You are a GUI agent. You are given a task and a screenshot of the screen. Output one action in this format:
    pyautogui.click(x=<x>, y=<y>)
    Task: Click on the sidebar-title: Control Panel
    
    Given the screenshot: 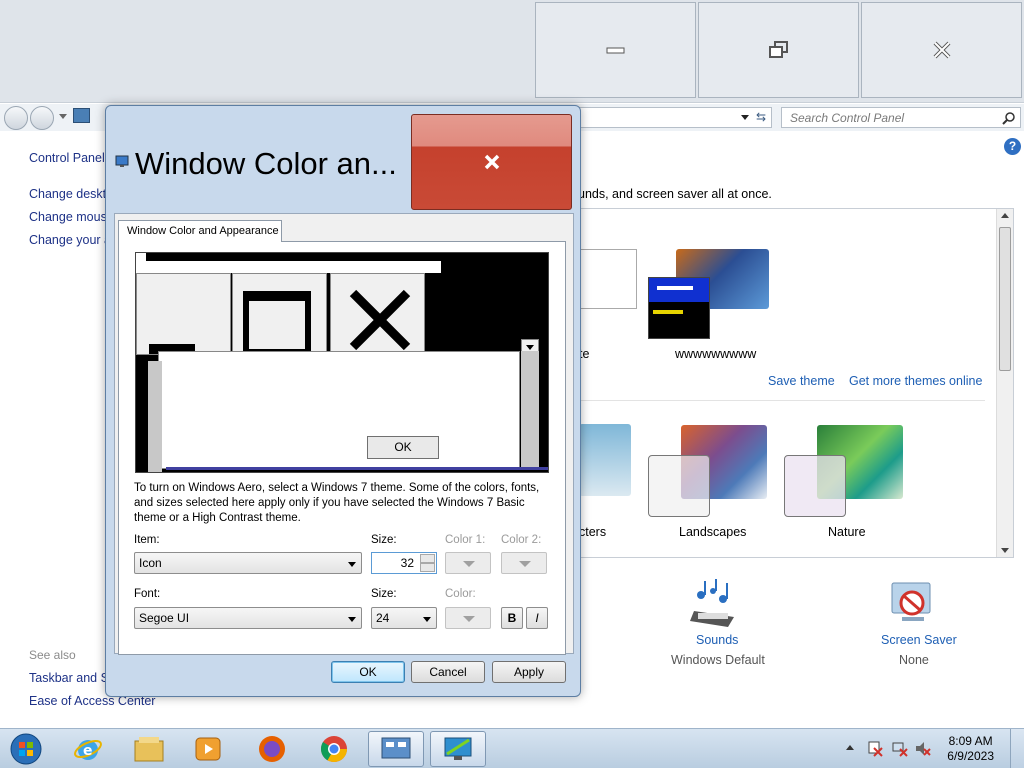 What is the action you would take?
    pyautogui.click(x=67, y=158)
    